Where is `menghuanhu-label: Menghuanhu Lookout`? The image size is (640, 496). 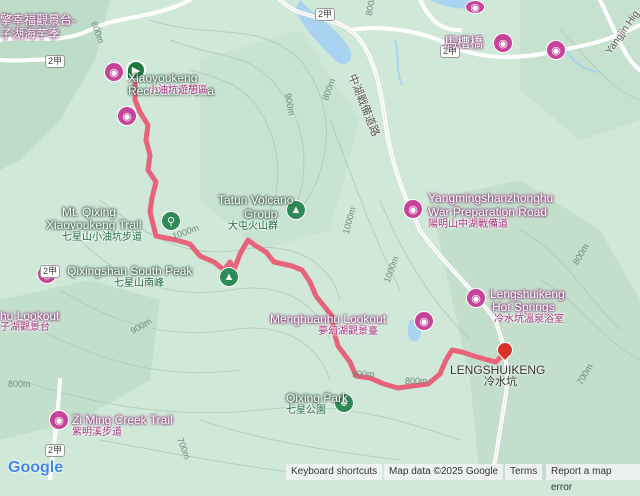
menghuanhu-label: Menghuanhu Lookout is located at coordinates (328, 319).